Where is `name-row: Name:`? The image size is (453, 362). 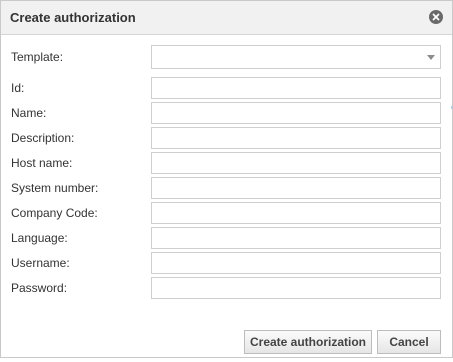 name-row: Name: is located at coordinates (226, 113).